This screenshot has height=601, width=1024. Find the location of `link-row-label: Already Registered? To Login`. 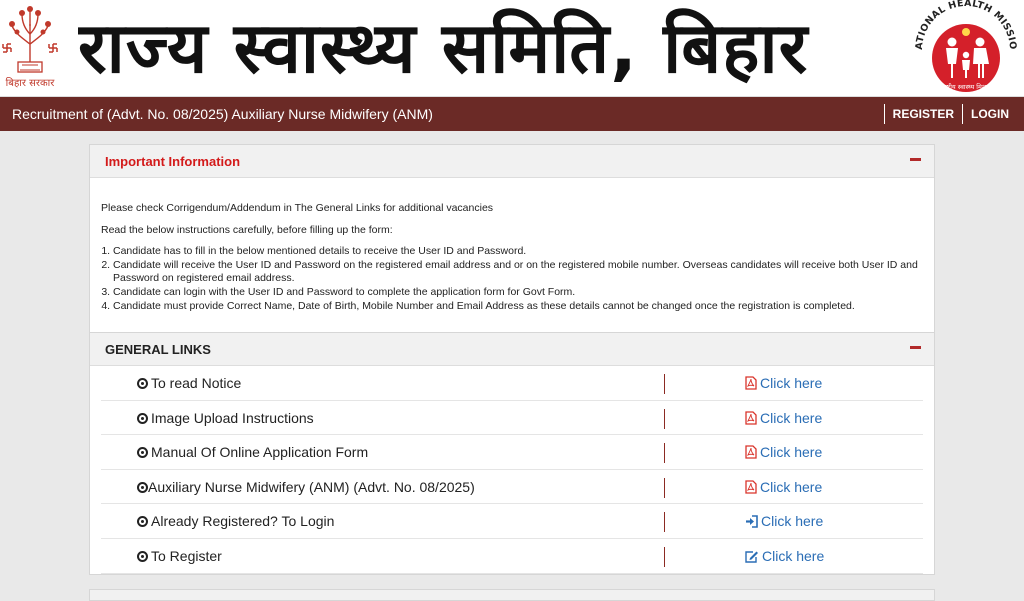

link-row-label: Already Registered? To Login is located at coordinates (243, 521).